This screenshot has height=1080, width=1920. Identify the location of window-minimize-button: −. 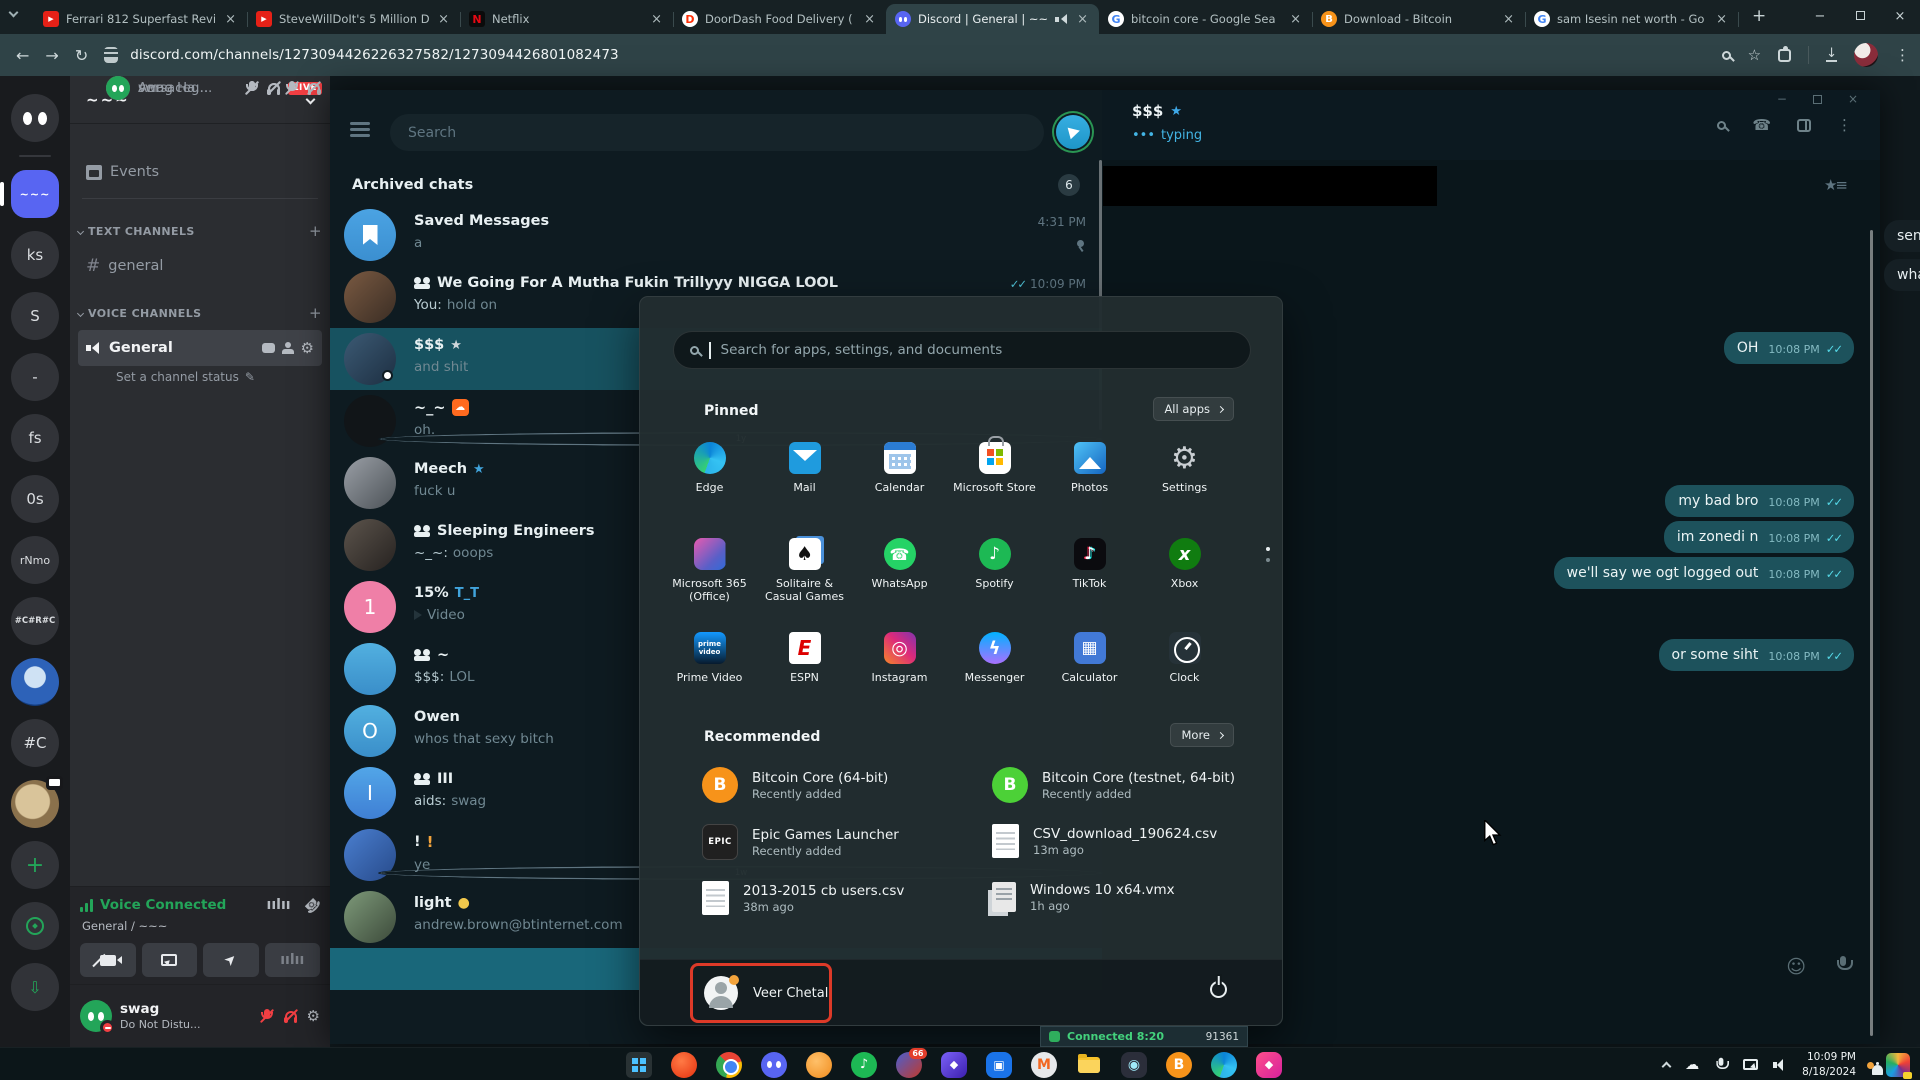
(1820, 17).